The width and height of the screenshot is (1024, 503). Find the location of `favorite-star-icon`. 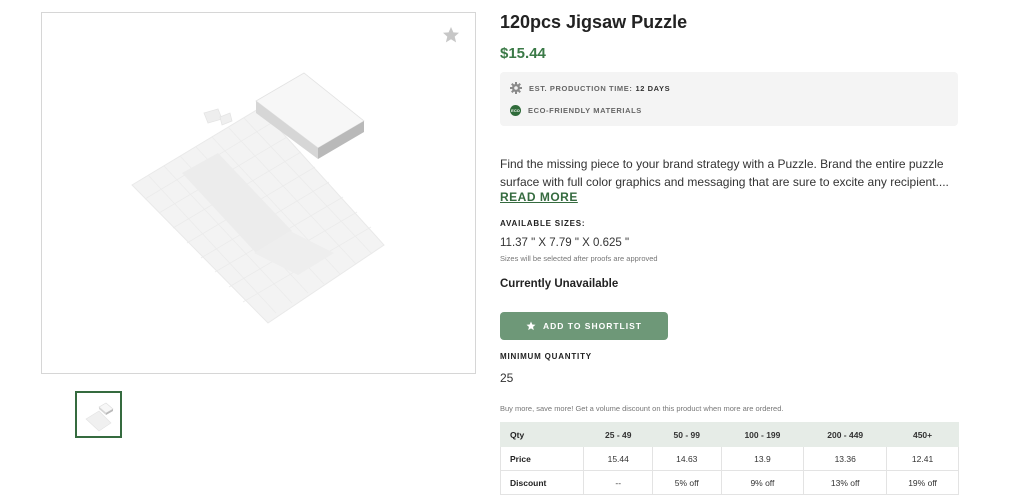

favorite-star-icon is located at coordinates (451, 35).